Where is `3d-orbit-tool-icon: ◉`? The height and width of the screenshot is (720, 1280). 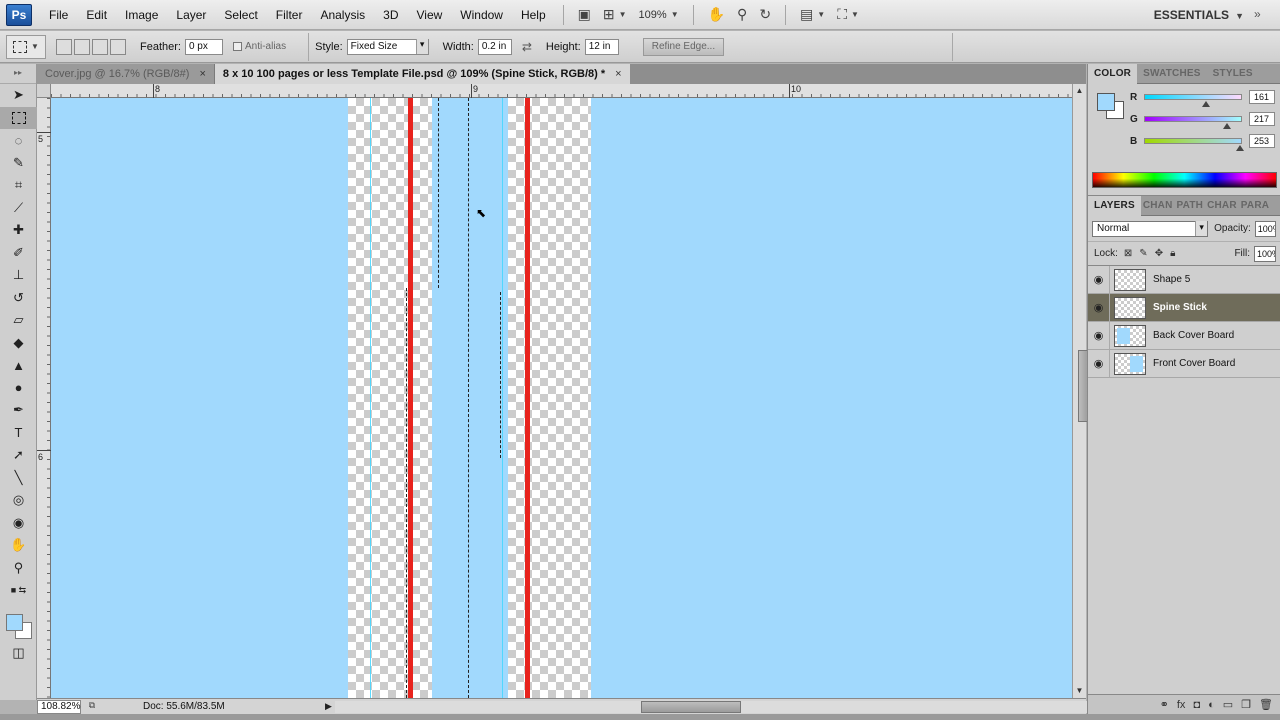 3d-orbit-tool-icon: ◉ is located at coordinates (18, 523).